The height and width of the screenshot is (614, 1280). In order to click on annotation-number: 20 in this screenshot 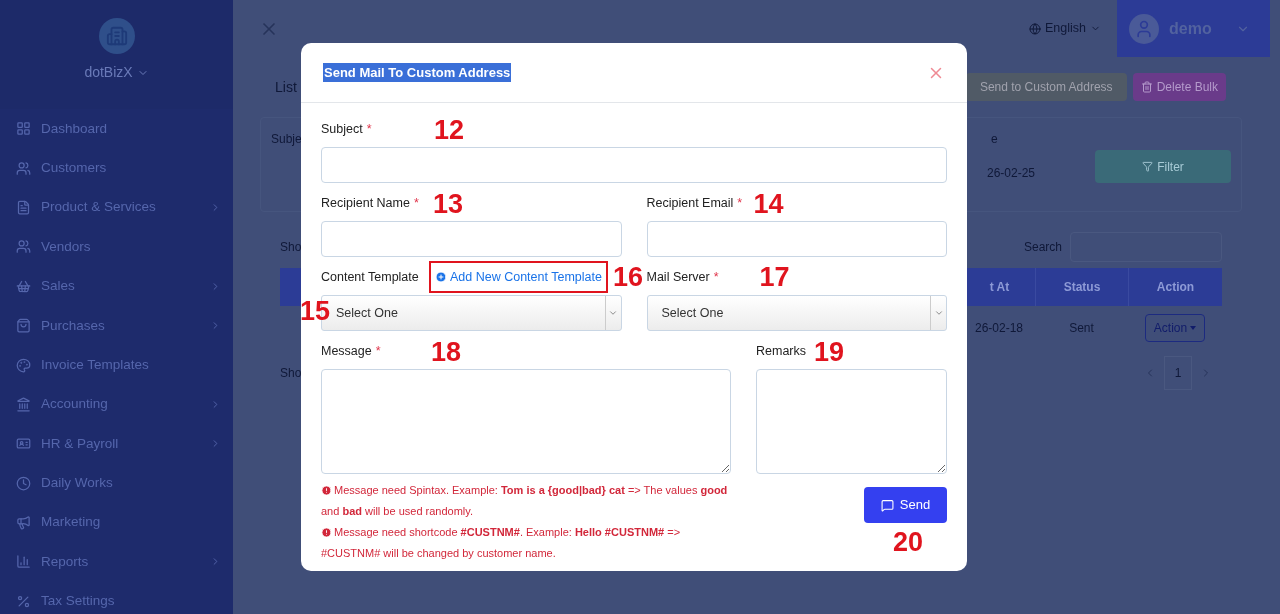, I will do `click(907, 542)`.